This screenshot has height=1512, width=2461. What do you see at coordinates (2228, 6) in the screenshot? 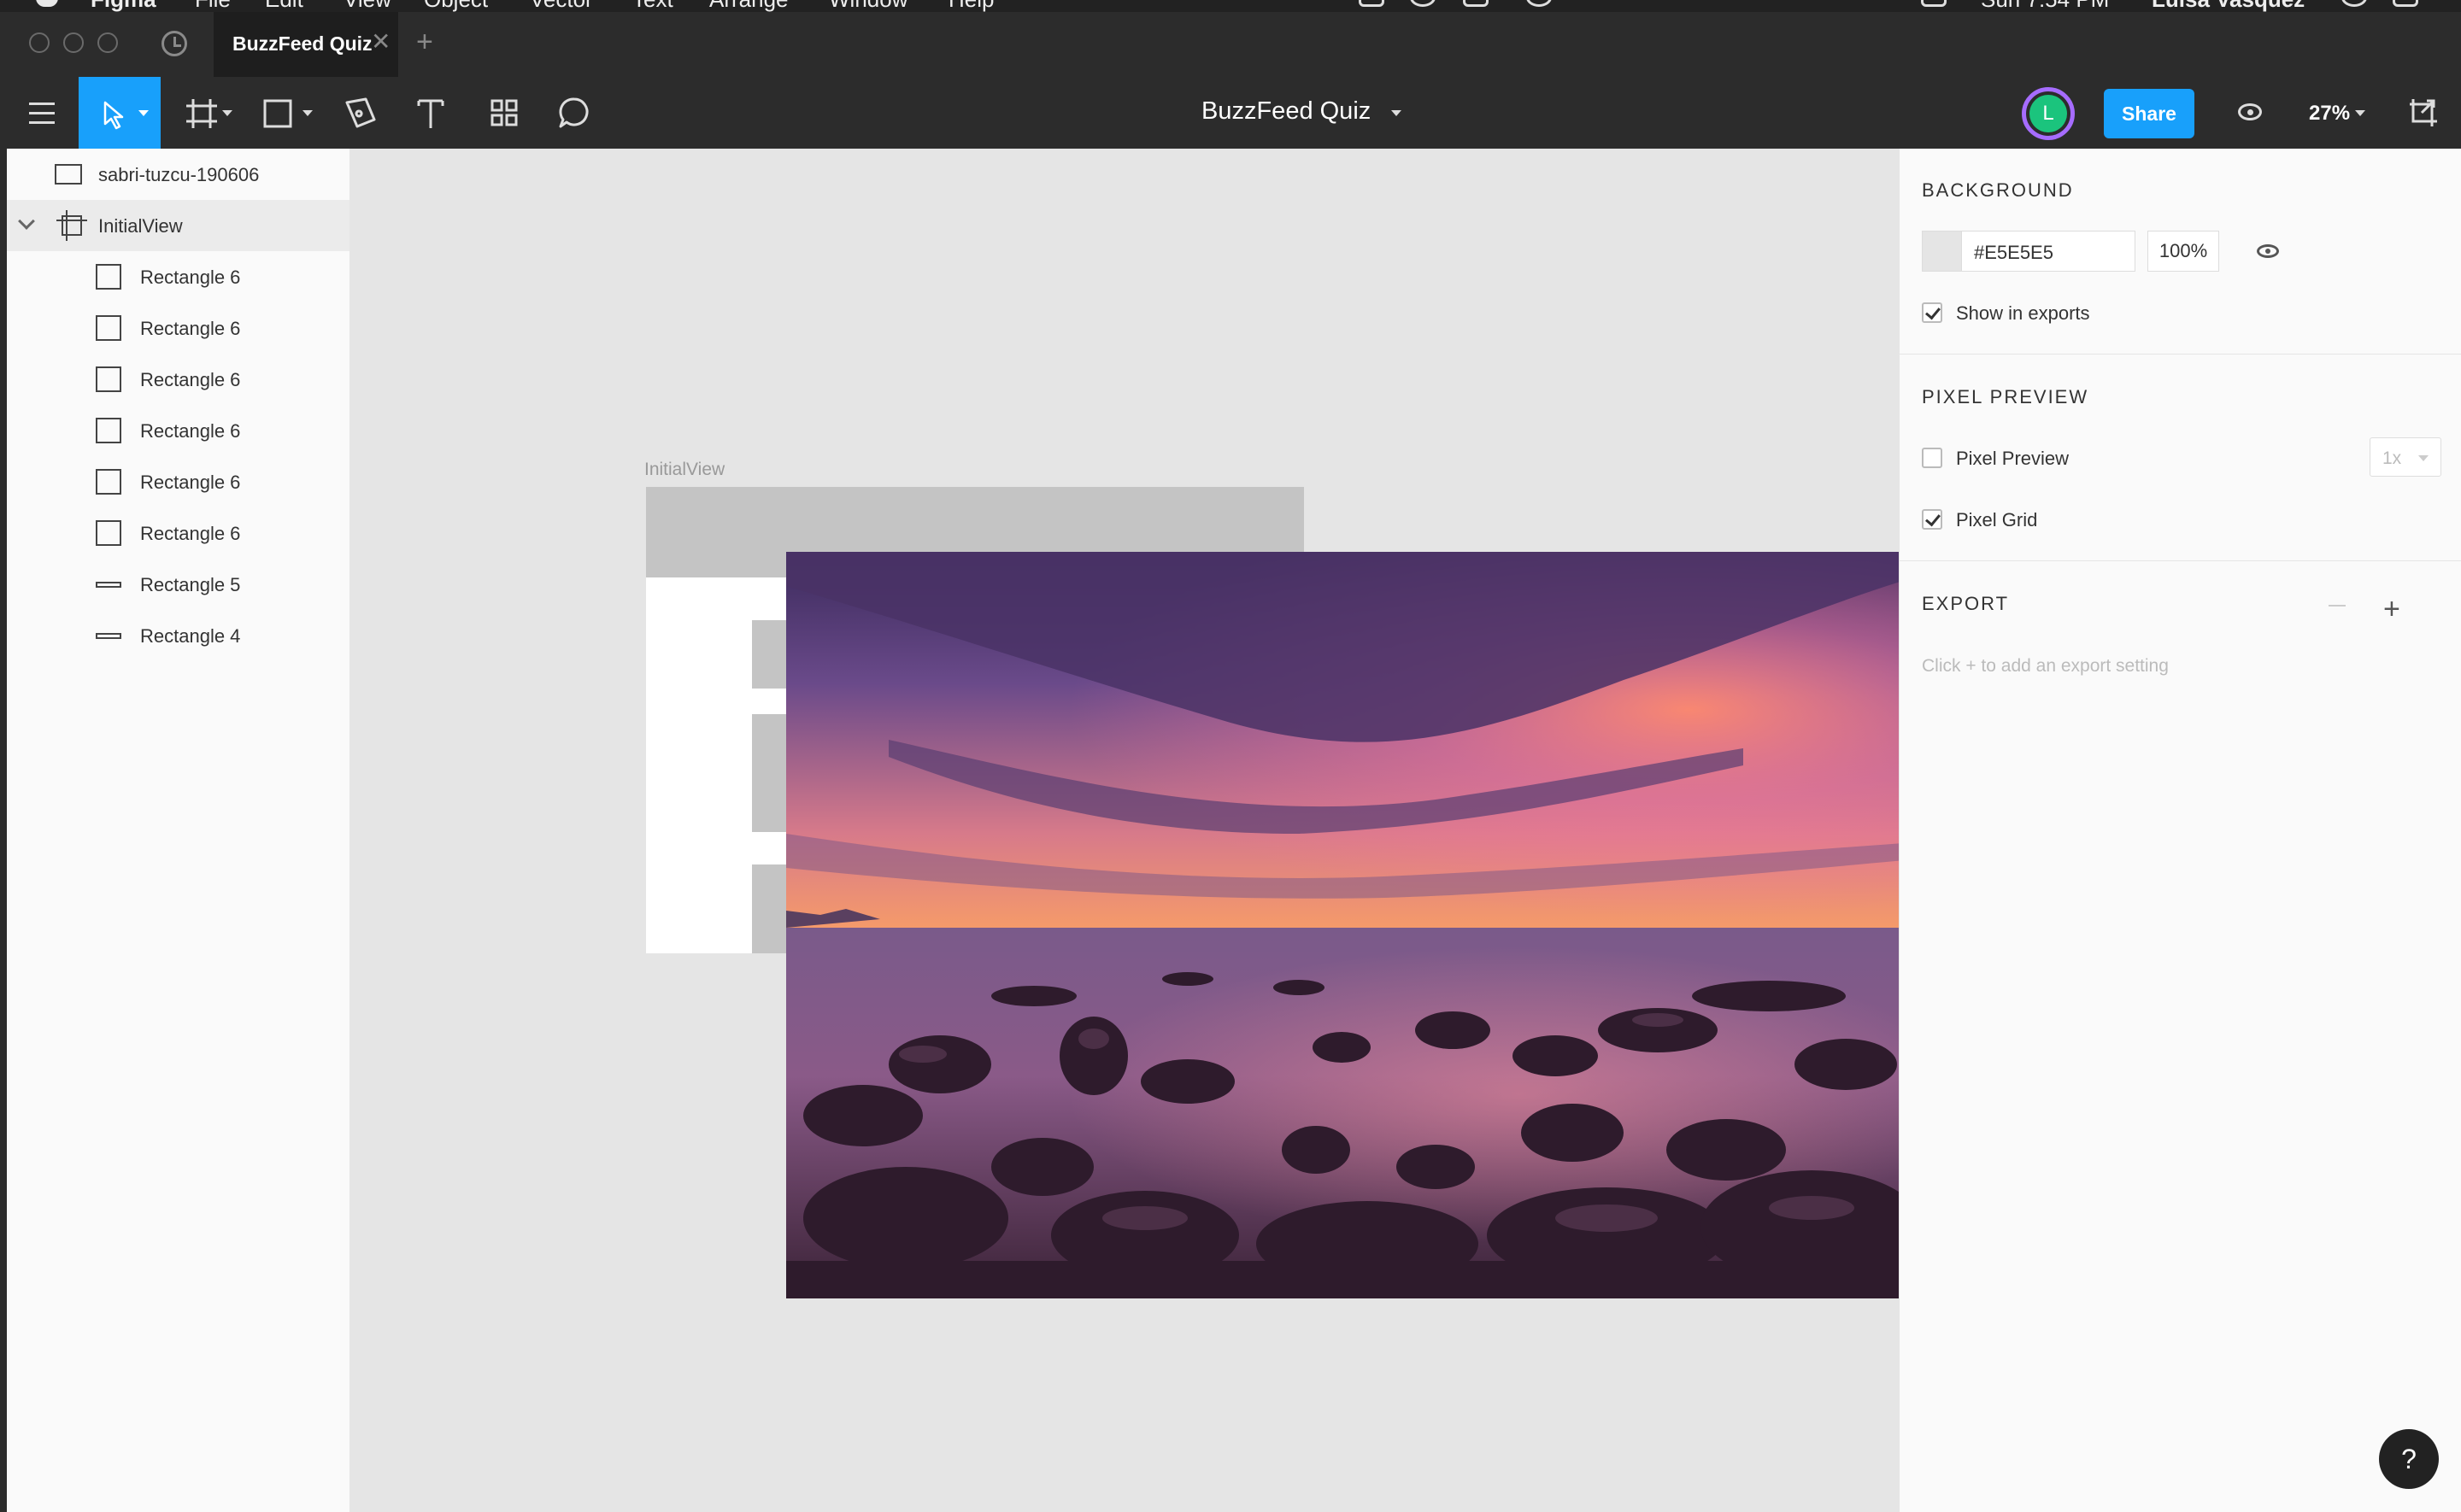
I see `menubar-user: Luisa Vasquez` at bounding box center [2228, 6].